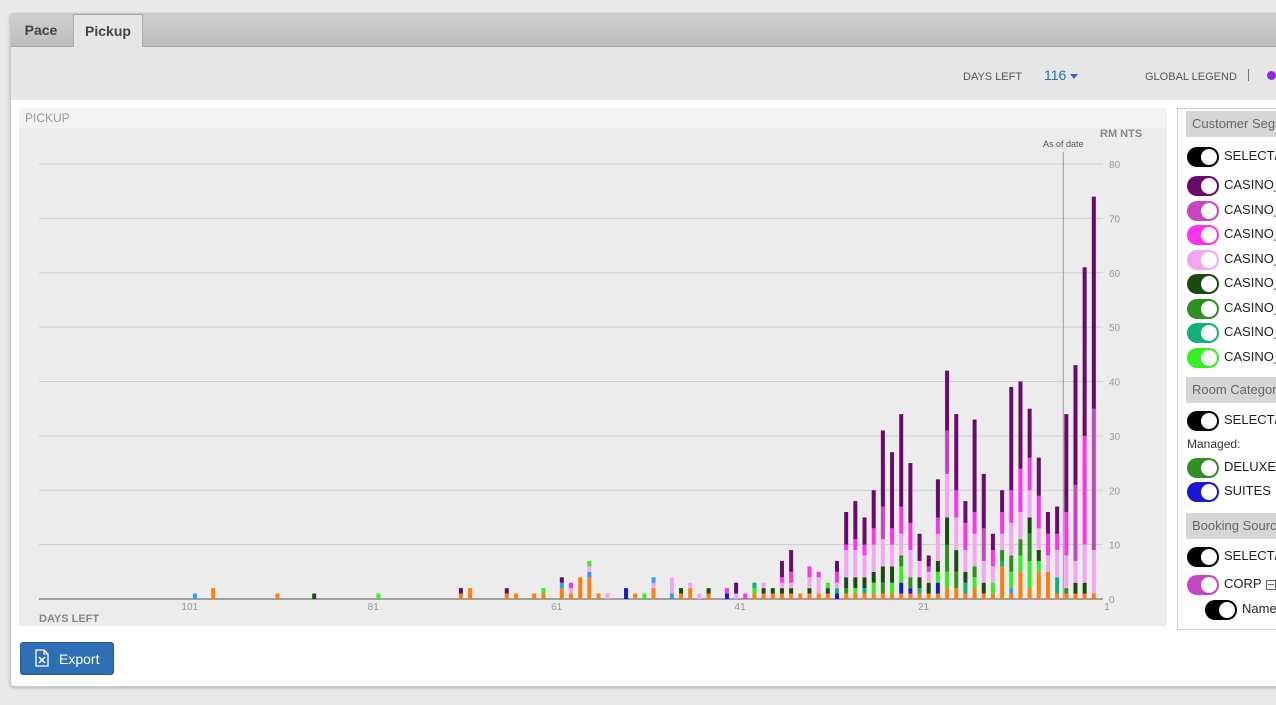 The width and height of the screenshot is (1276, 705). Describe the element at coordinates (42, 658) in the screenshot. I see `excel-icon` at that location.